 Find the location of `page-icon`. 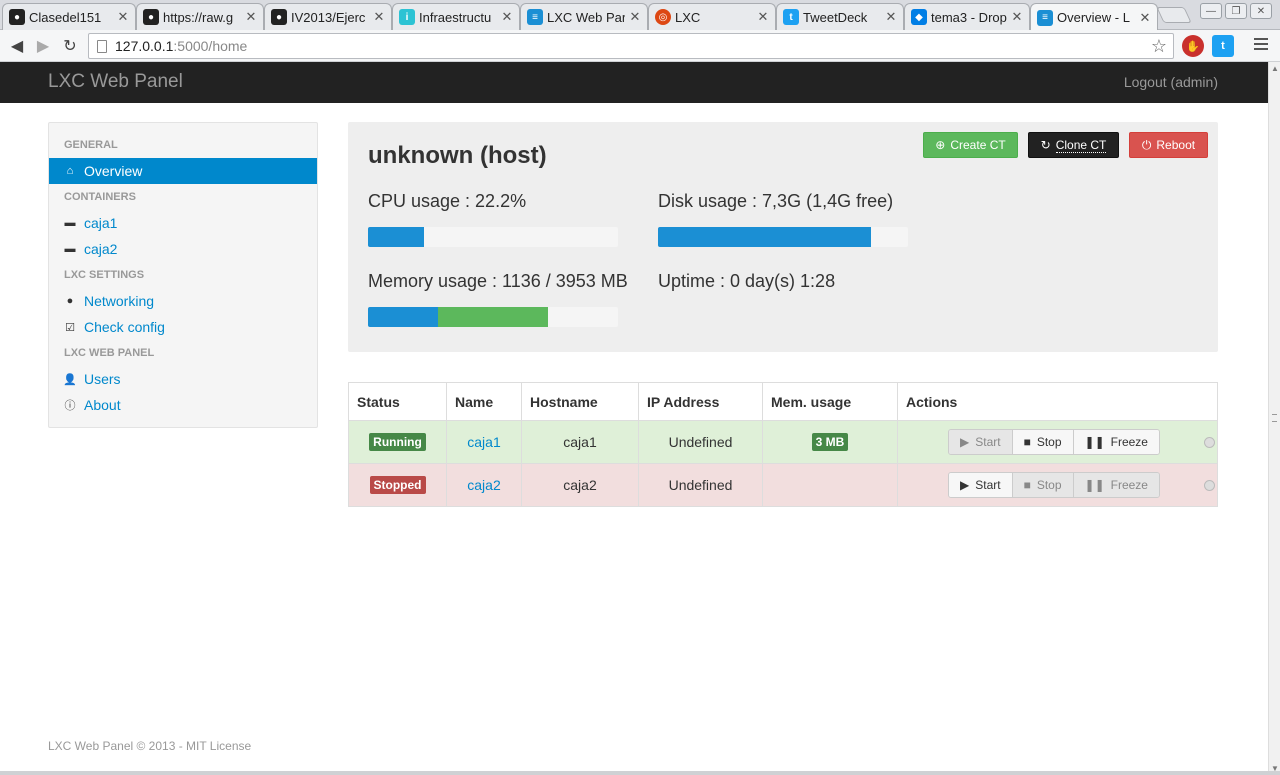

page-icon is located at coordinates (102, 46).